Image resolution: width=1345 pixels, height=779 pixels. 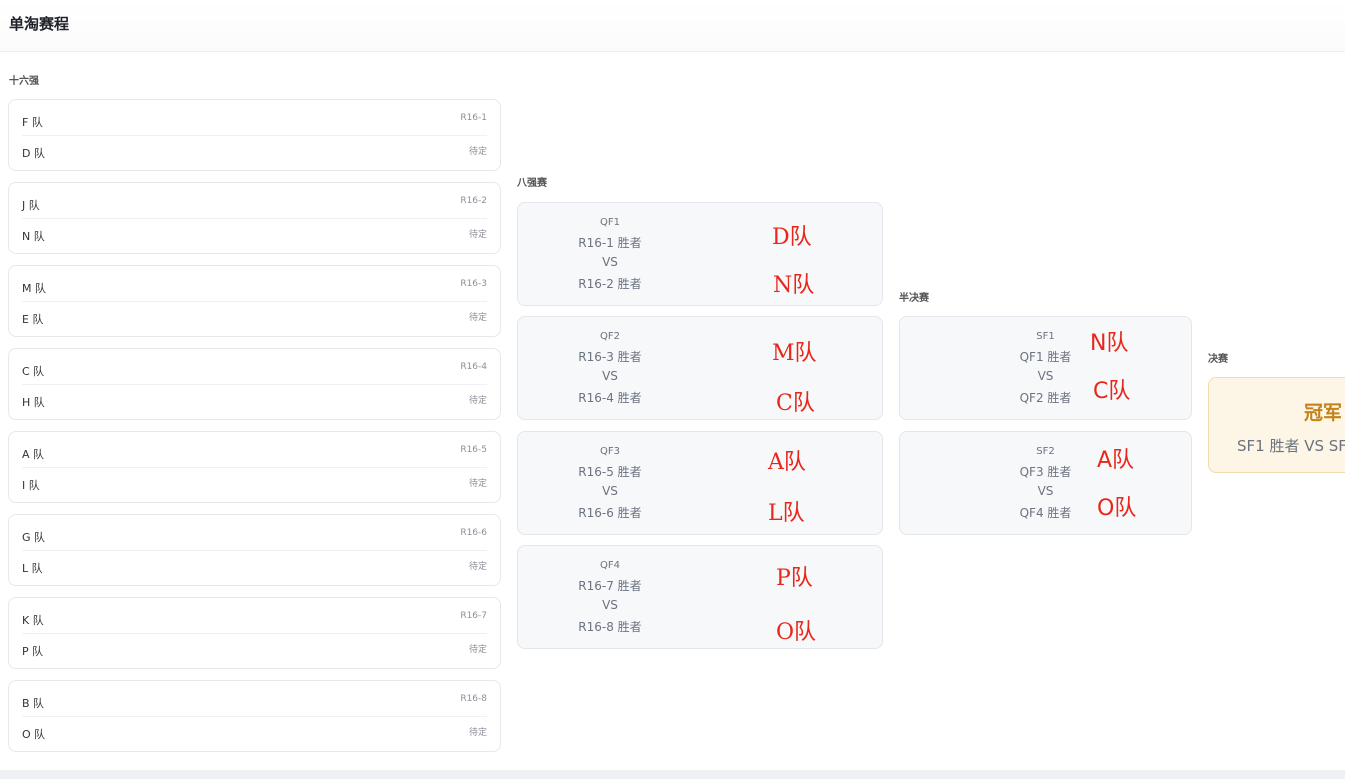 What do you see at coordinates (34, 537) in the screenshot?
I see `team-1: G 队` at bounding box center [34, 537].